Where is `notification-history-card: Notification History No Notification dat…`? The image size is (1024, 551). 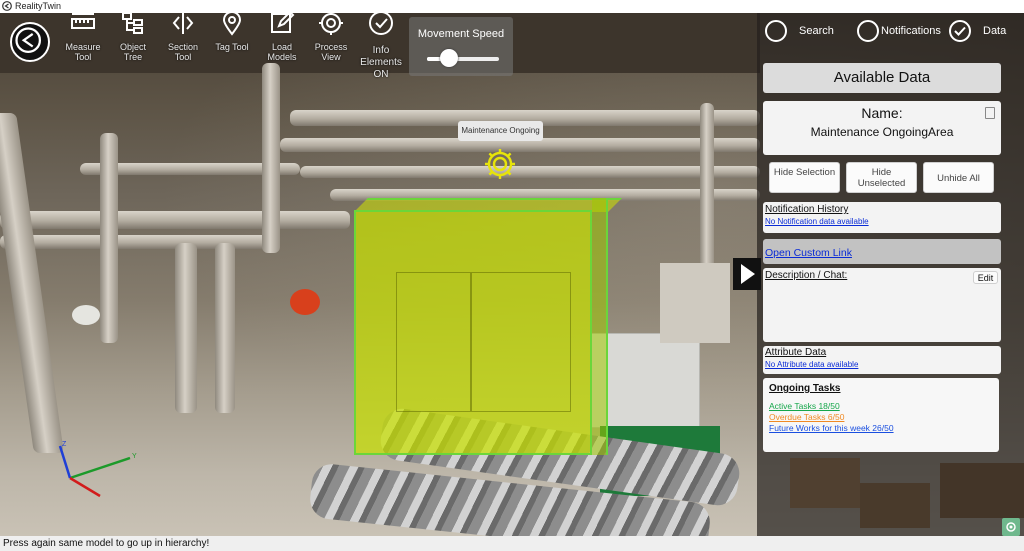
notification-history-card: Notification History No Notification dat… is located at coordinates (882, 217).